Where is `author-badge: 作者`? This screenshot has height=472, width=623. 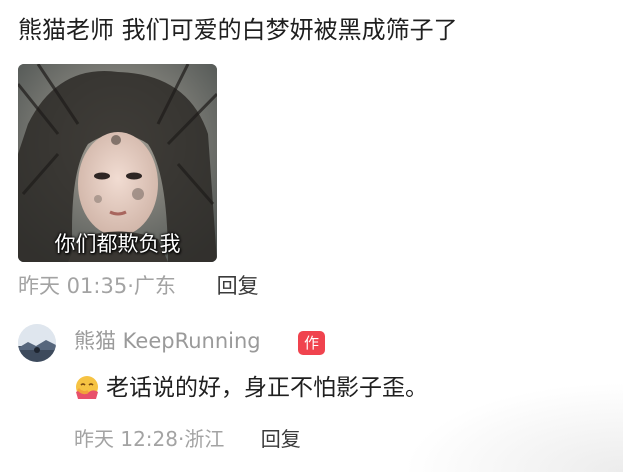 author-badge: 作者 is located at coordinates (312, 353).